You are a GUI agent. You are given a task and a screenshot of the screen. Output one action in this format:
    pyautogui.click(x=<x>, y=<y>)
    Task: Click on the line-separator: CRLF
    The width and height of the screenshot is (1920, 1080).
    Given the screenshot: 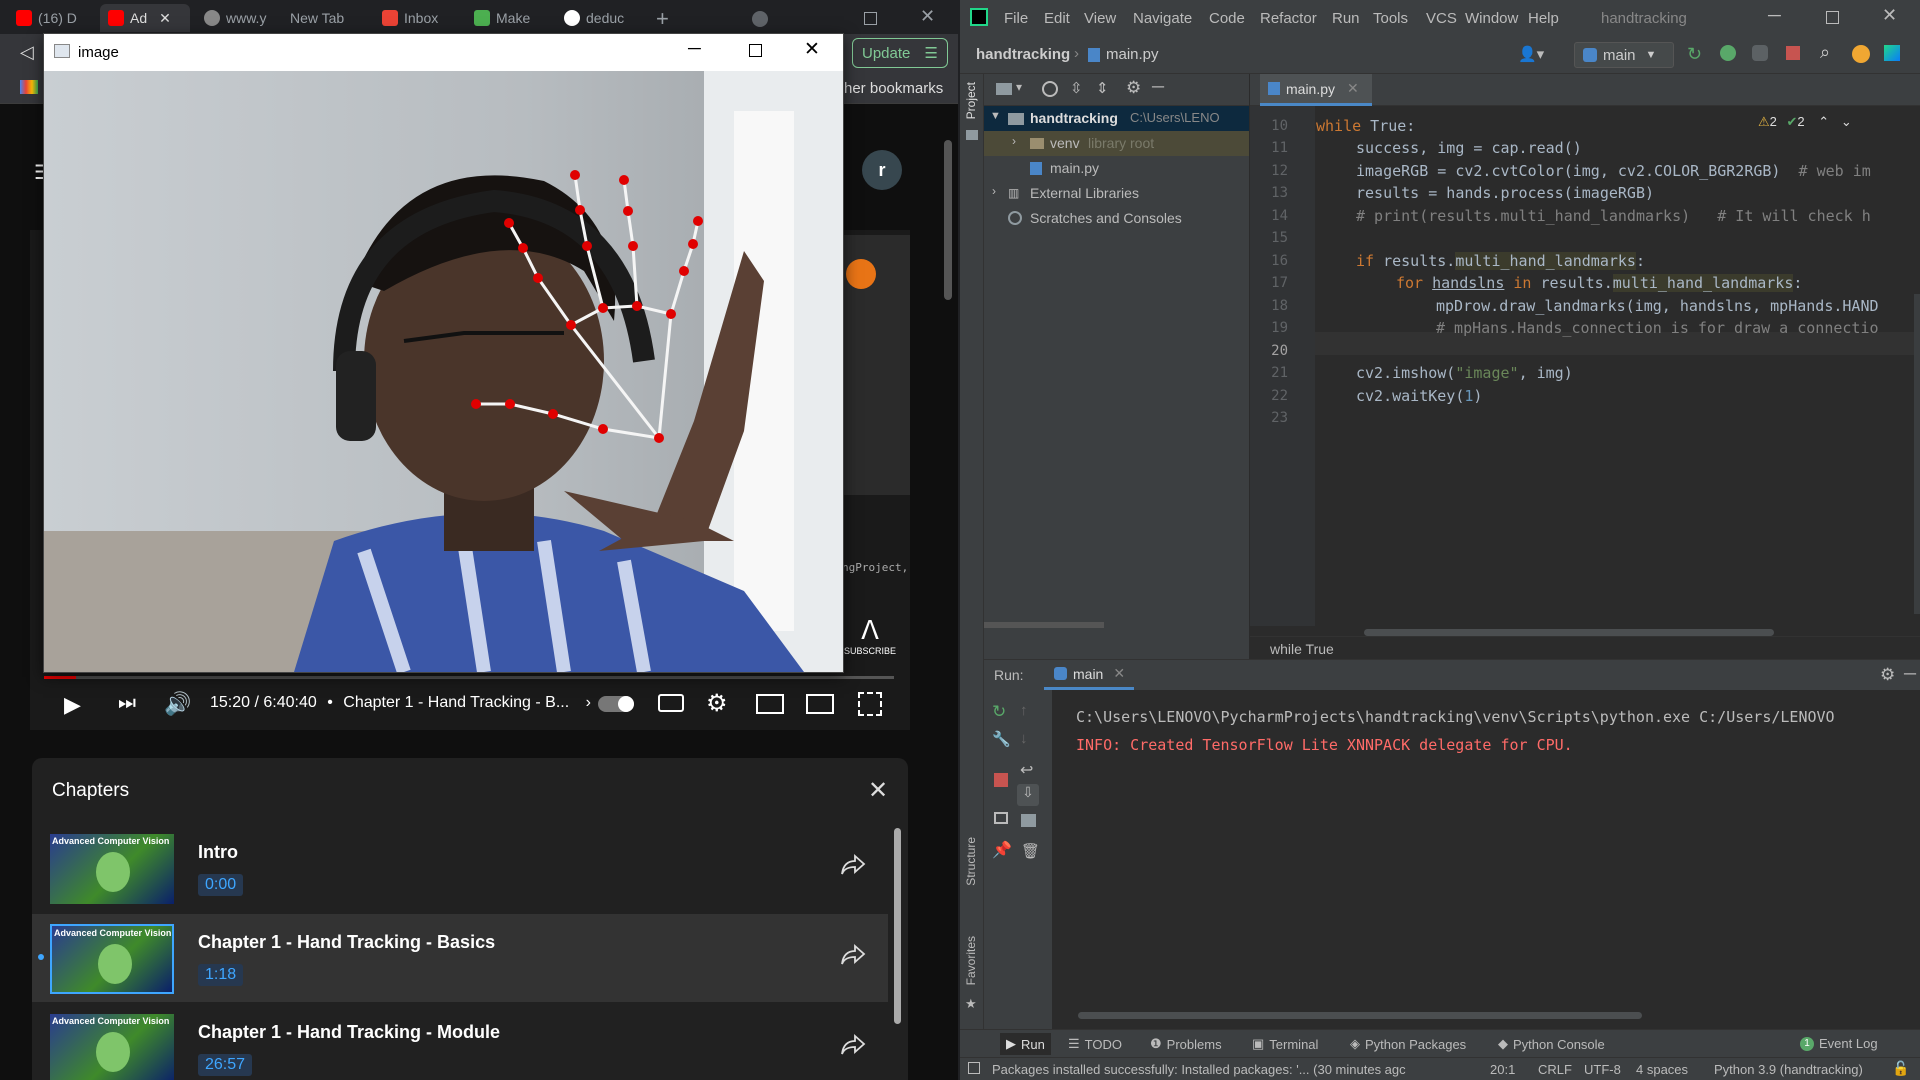 What is the action you would take?
    pyautogui.click(x=1555, y=1069)
    